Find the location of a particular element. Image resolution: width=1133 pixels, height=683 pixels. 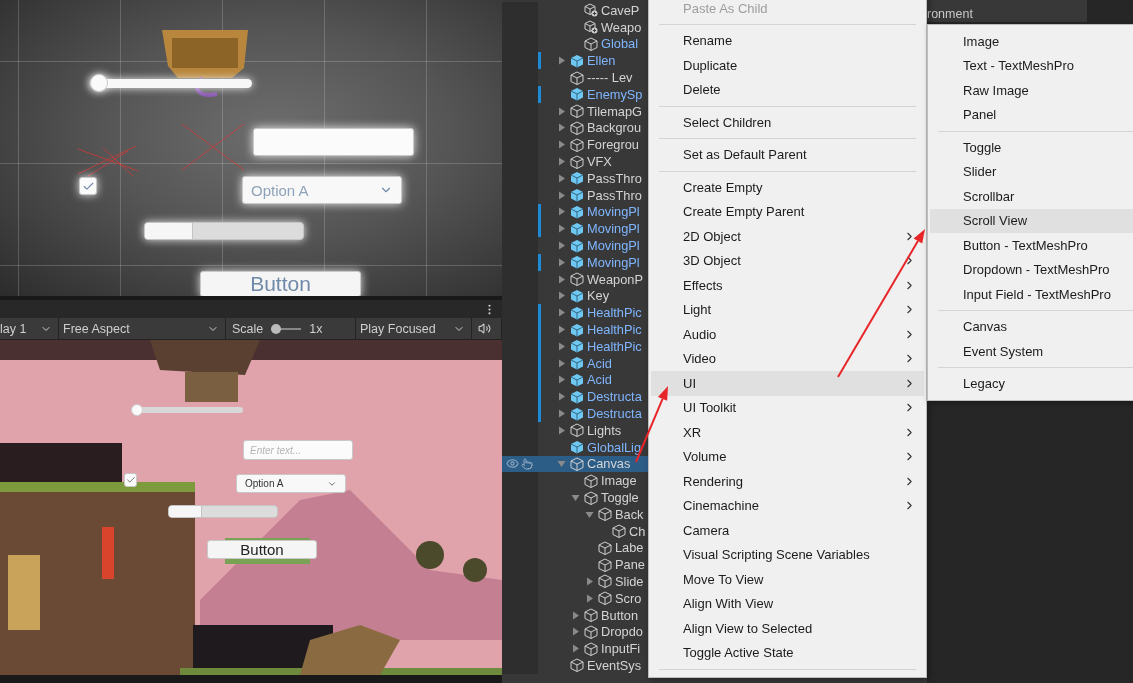

object-name: Back is located at coordinates (629, 514).